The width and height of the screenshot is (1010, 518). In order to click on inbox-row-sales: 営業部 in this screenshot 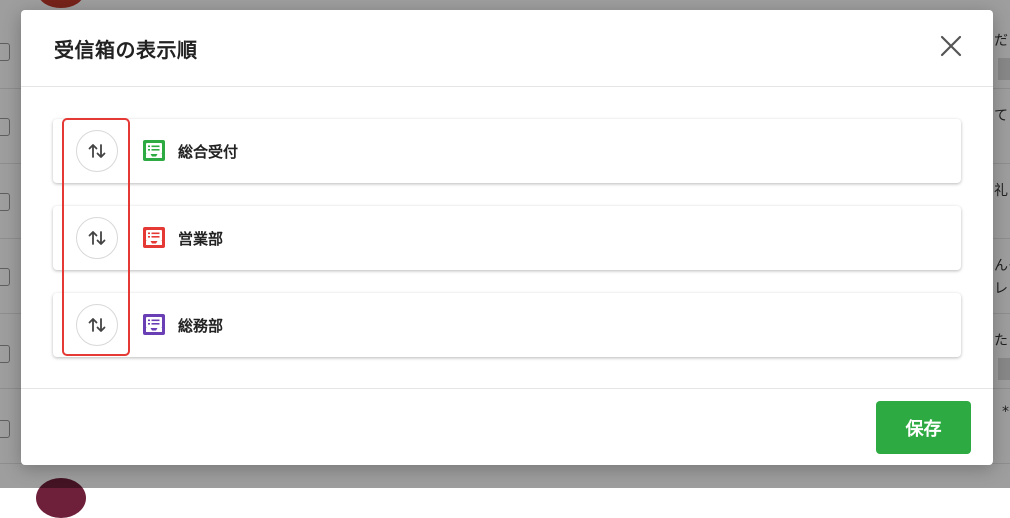, I will do `click(507, 238)`.